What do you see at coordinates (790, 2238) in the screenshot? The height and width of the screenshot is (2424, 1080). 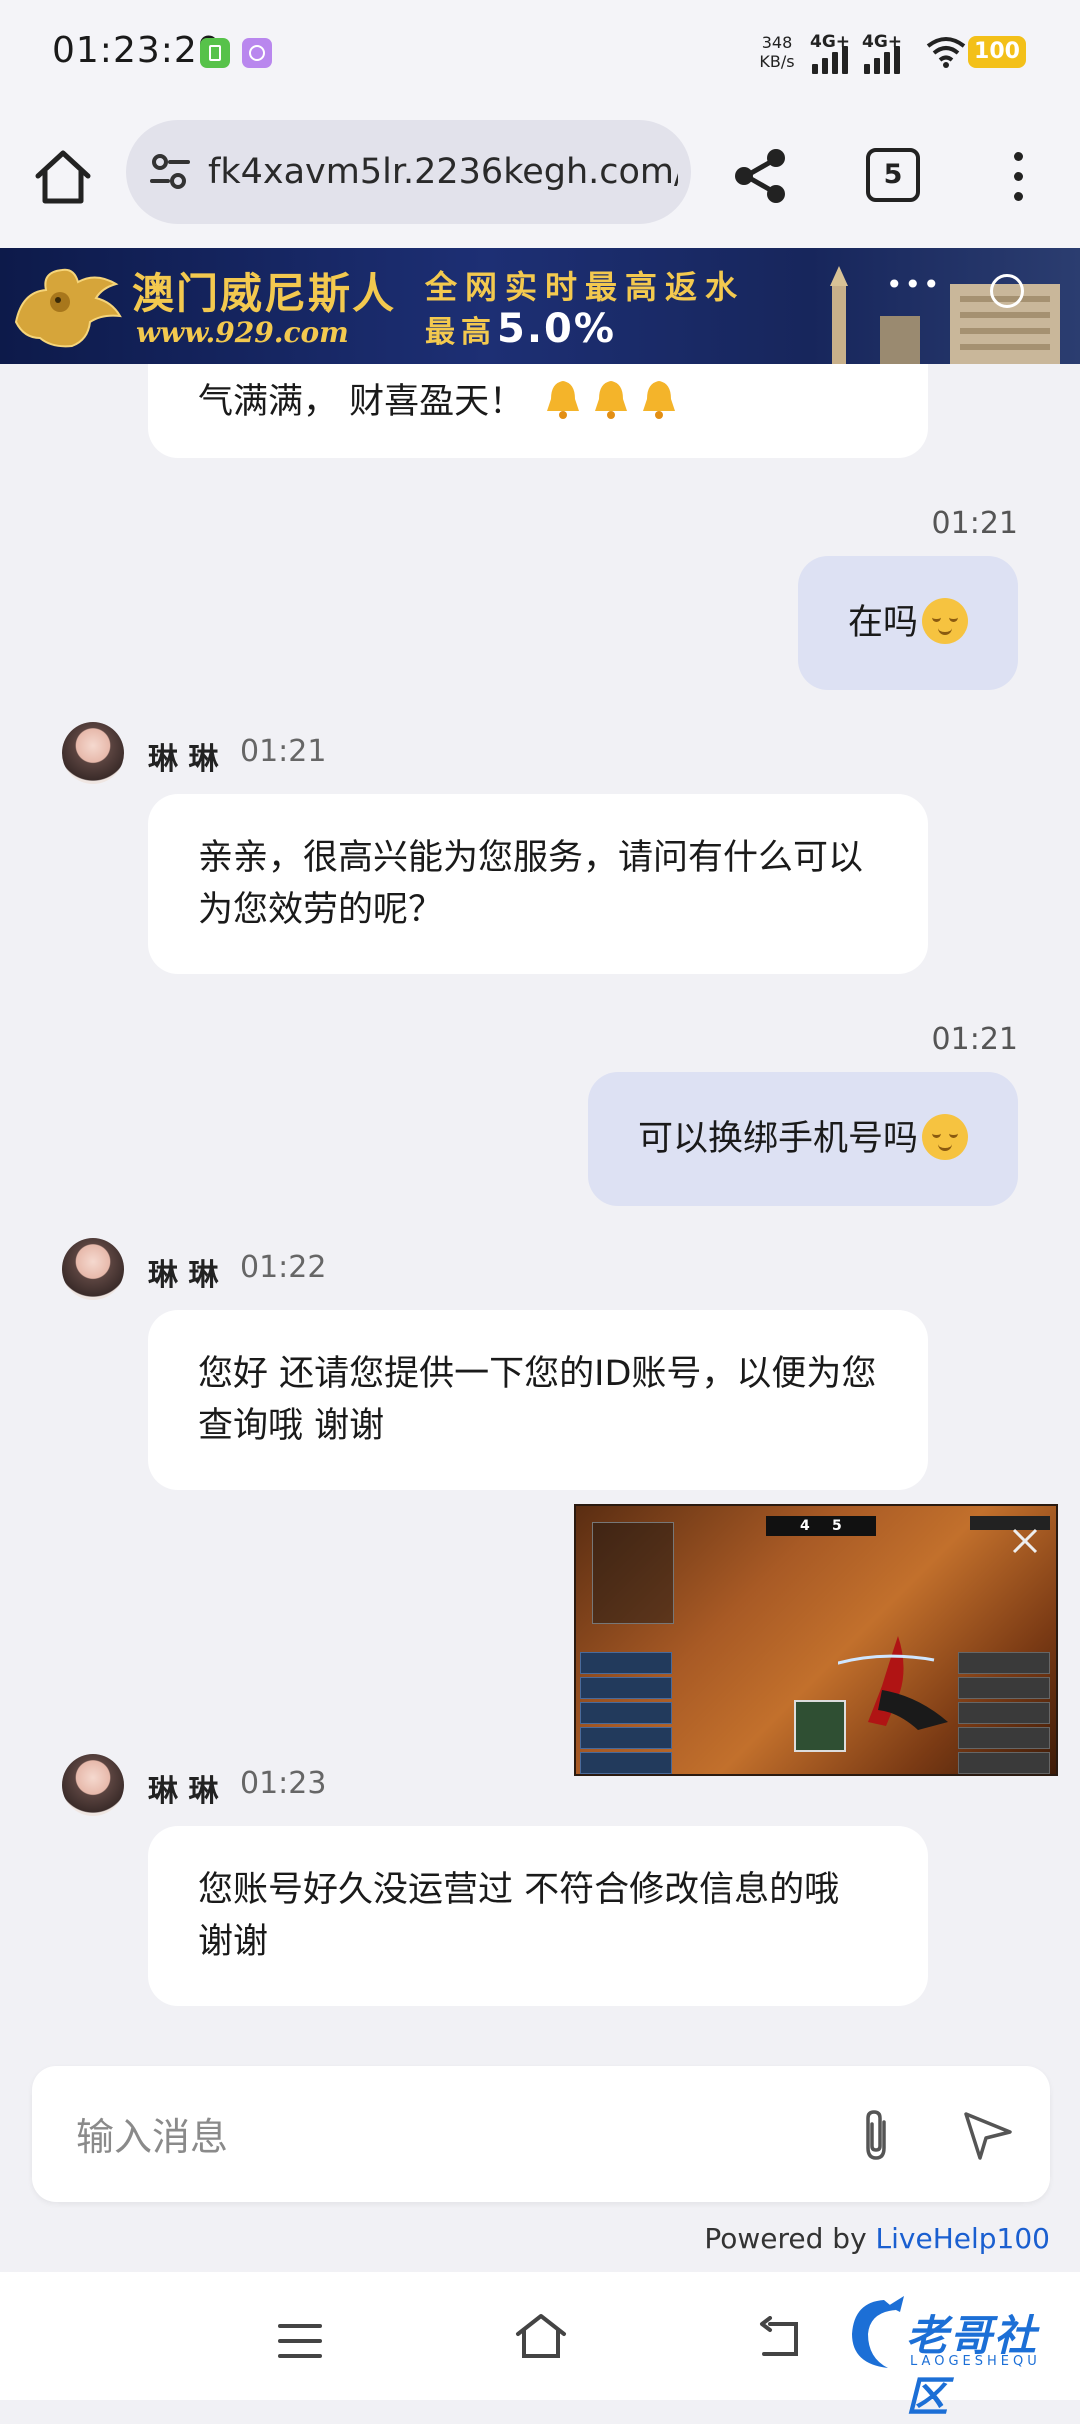 I see `powered-prefix: Powered by` at bounding box center [790, 2238].